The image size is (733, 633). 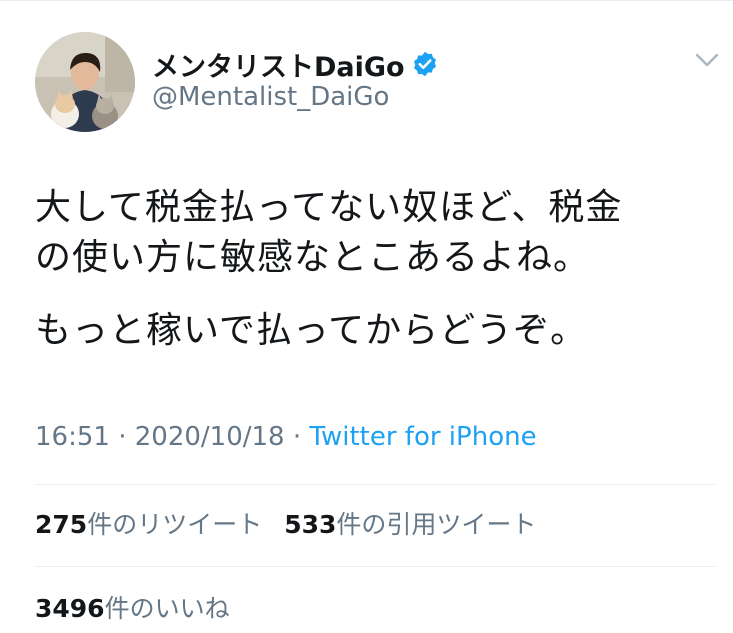 I want to click on retweets-stat: 275件のリツイート, so click(x=148, y=524).